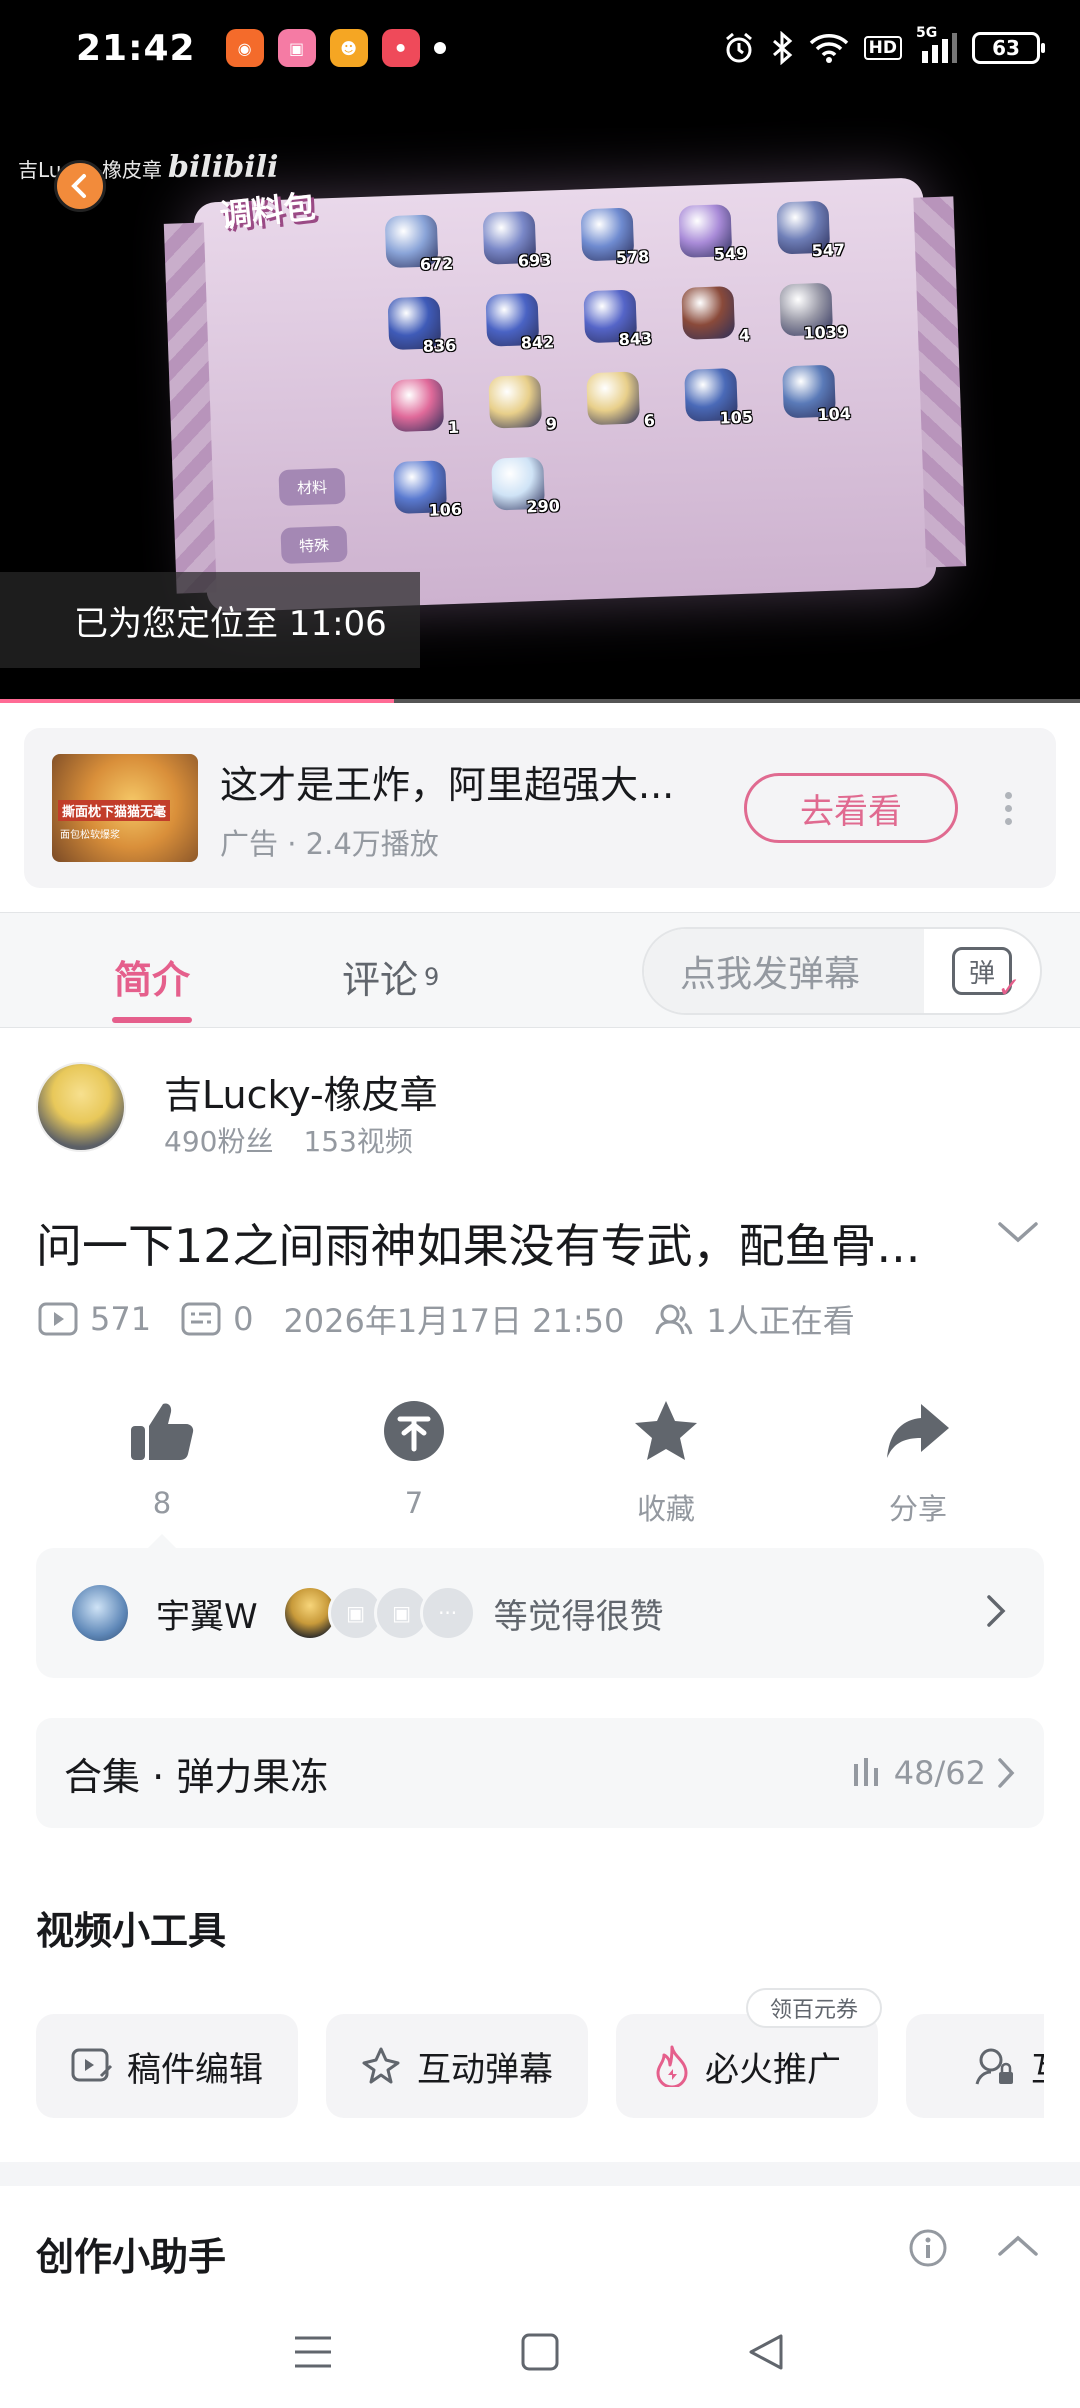 The image size is (1080, 2408). Describe the element at coordinates (210, 620) in the screenshot. I see `seek-toast: 已为您定位至 11:06` at that location.